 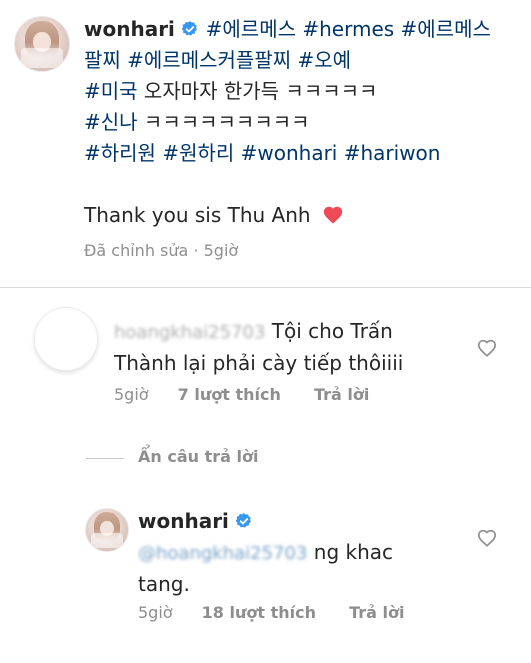 I want to click on caption-line-3: #미국 오자마자 한가득 ㅋㅋㅋㅋㅋ, so click(x=304, y=91).